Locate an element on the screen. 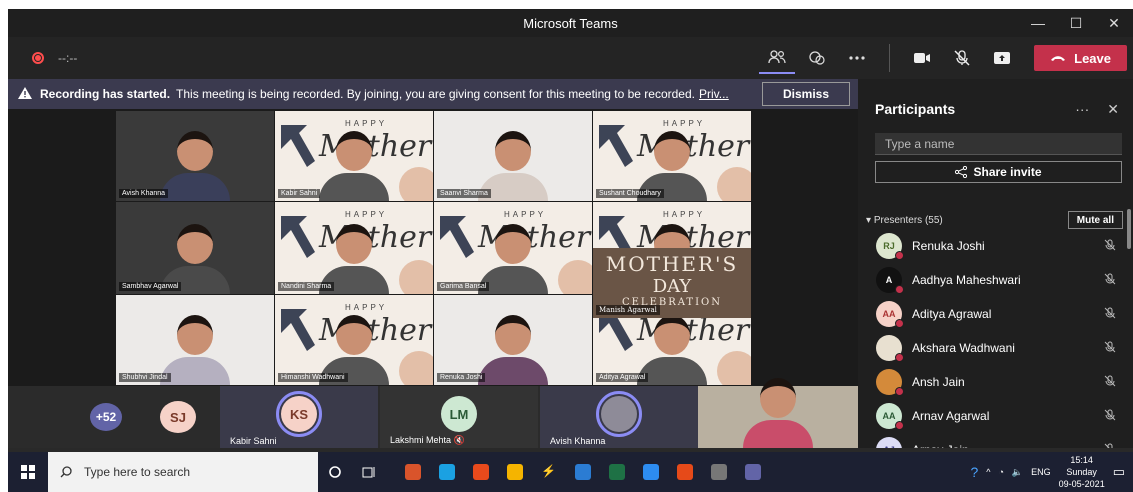 Image resolution: width=1133 pixels, height=492 pixels. presenters-section: ▾ Presenters (55) is located at coordinates (904, 220).